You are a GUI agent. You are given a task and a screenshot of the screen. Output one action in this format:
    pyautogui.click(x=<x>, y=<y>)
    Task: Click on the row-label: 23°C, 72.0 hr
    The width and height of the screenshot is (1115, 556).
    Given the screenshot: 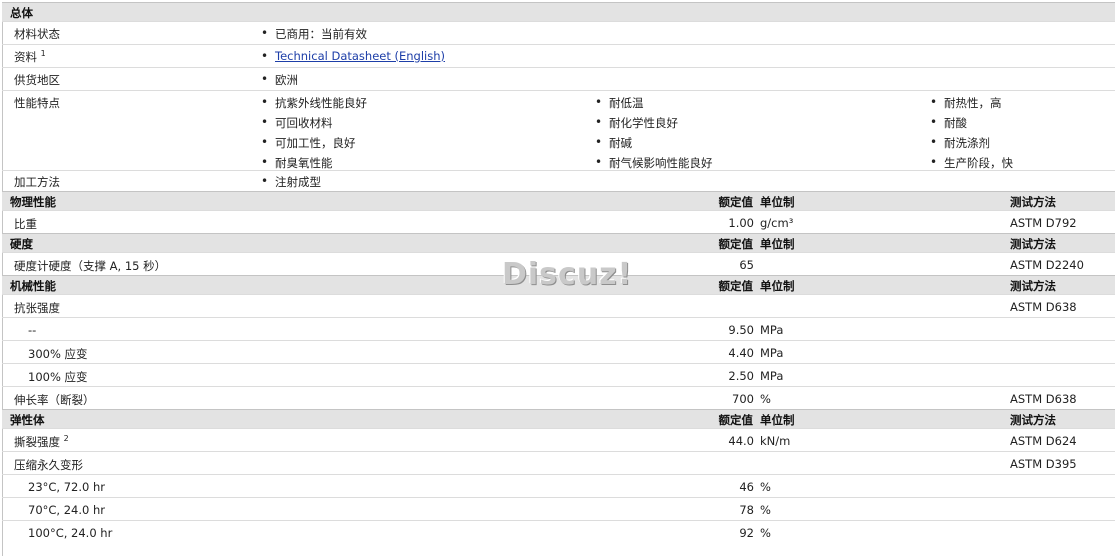 What is the action you would take?
    pyautogui.click(x=67, y=487)
    